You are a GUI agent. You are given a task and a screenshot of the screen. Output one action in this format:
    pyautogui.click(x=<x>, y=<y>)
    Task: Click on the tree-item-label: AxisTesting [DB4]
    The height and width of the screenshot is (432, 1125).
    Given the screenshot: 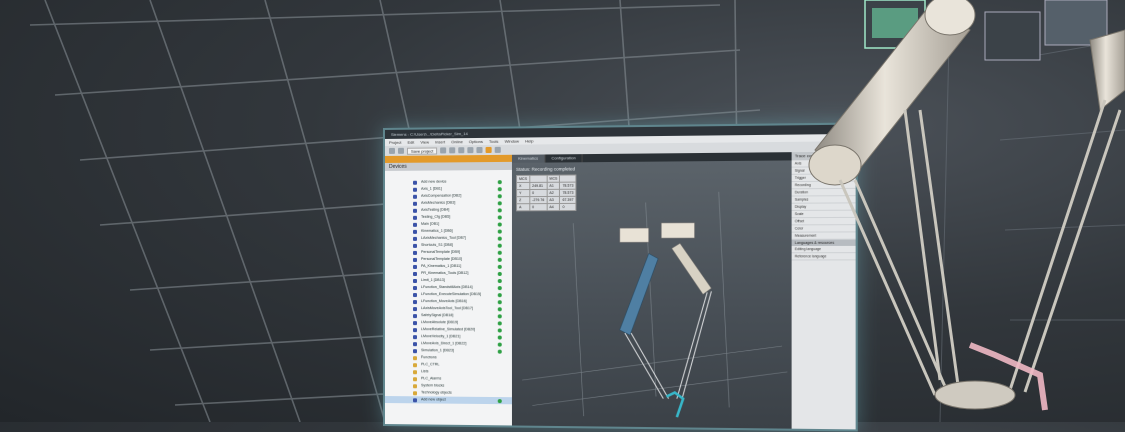 What is the action you would take?
    pyautogui.click(x=435, y=209)
    